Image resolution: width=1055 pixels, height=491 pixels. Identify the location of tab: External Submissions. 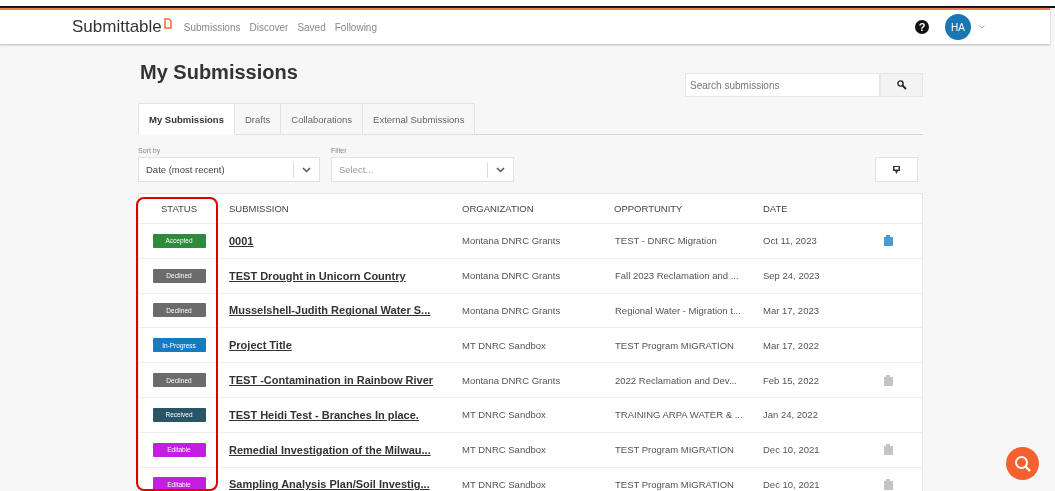
(419, 119).